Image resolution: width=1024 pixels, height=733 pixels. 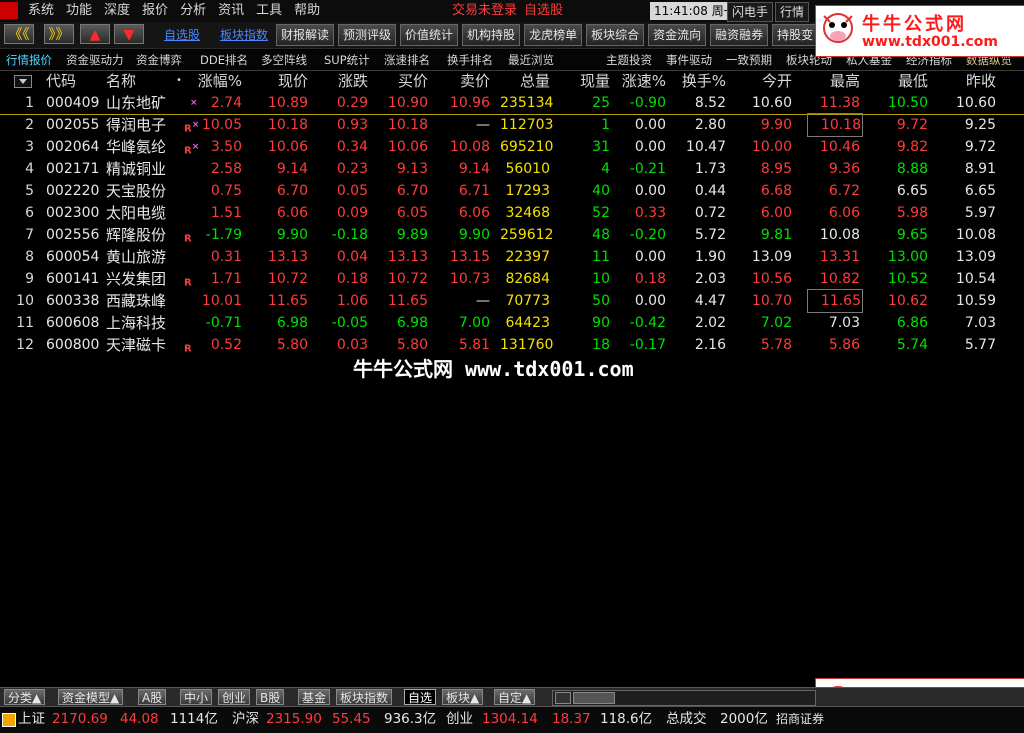 What do you see at coordinates (766, 81) in the screenshot?
I see `col-open: 今开` at bounding box center [766, 81].